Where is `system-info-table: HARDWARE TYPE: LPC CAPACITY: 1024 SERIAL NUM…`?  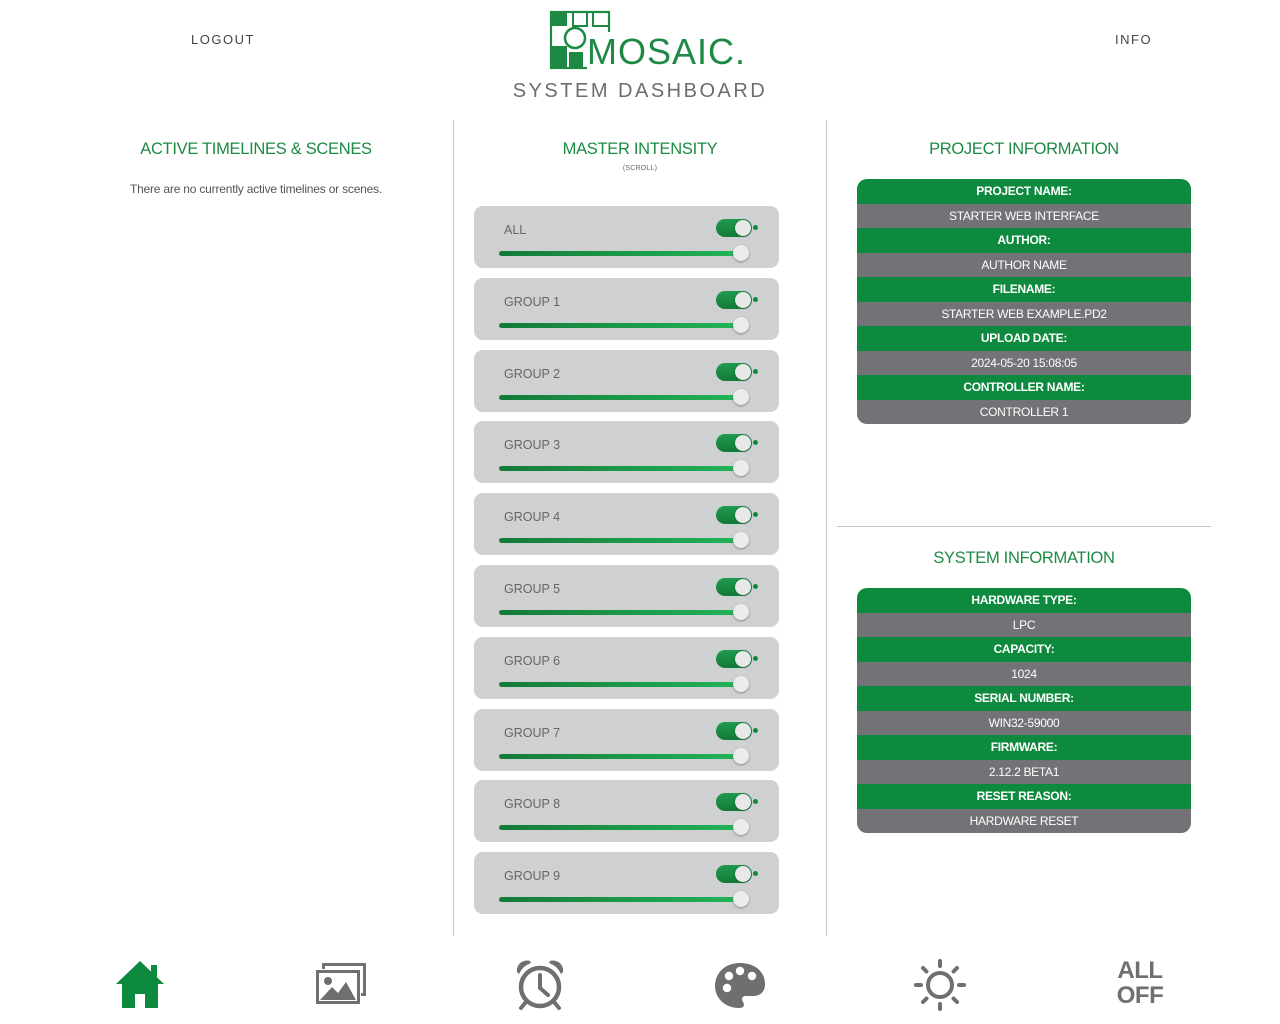
system-info-table: HARDWARE TYPE: LPC CAPACITY: 1024 SERIAL NUM… is located at coordinates (1024, 710).